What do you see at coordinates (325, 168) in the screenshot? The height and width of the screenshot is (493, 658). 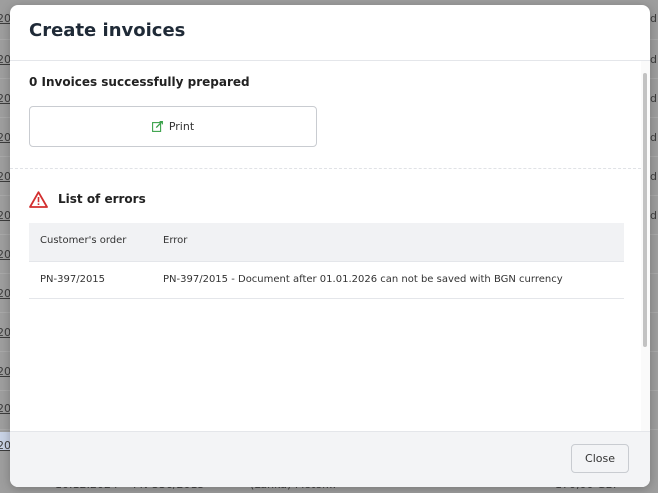 I see `section-divider` at bounding box center [325, 168].